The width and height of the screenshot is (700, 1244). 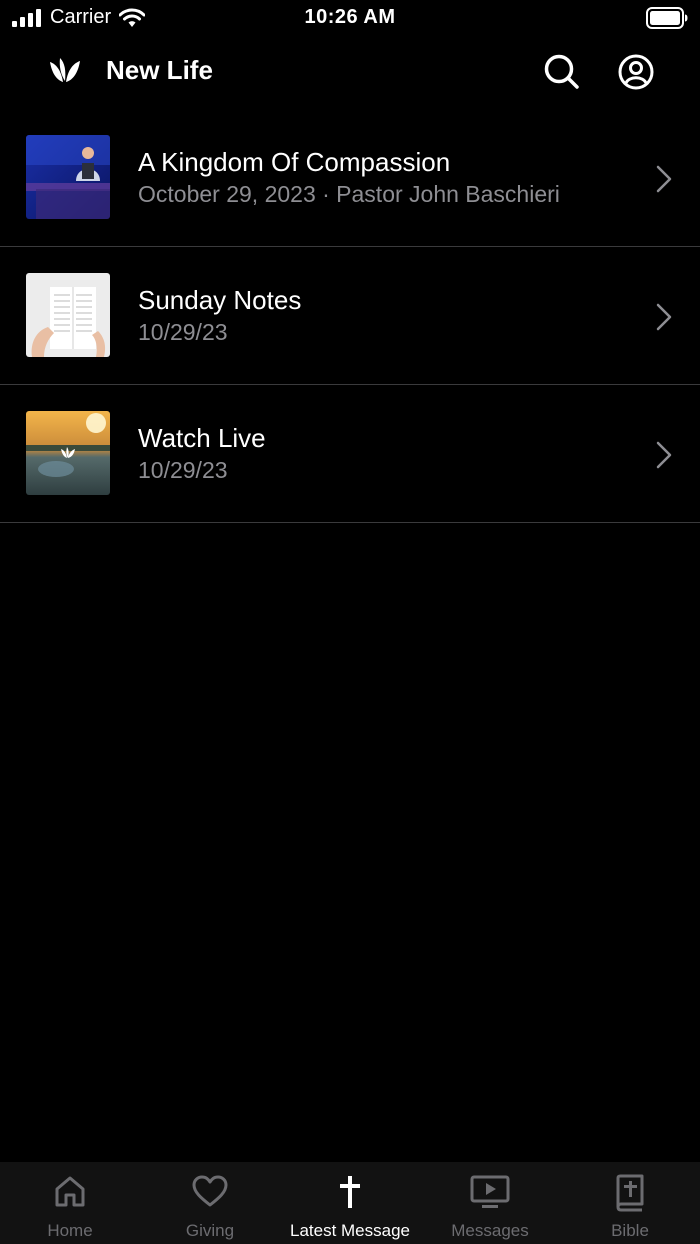 I want to click on list-item-notes: Sunday Notes 10/29/23, so click(x=350, y=316).